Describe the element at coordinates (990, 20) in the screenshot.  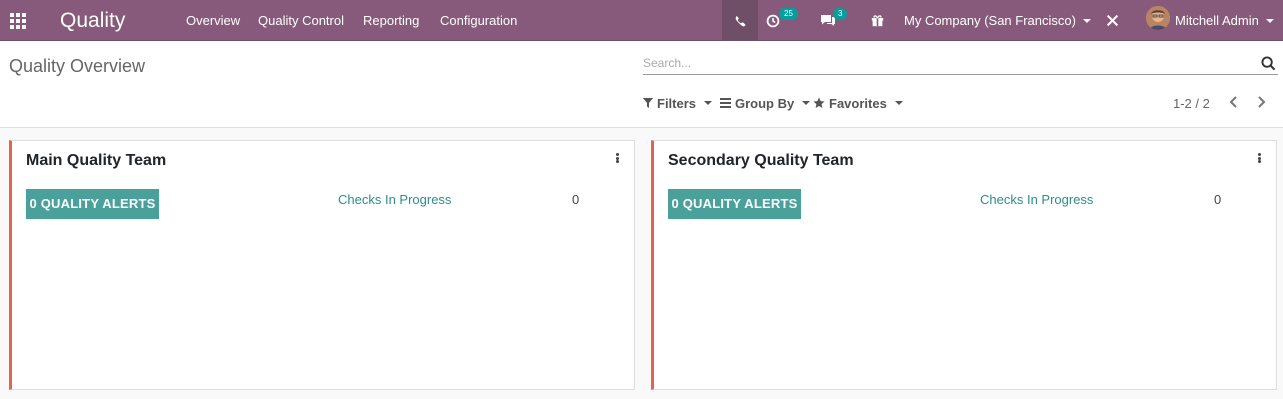
I see `company-name: My Company (San Francisco)` at that location.